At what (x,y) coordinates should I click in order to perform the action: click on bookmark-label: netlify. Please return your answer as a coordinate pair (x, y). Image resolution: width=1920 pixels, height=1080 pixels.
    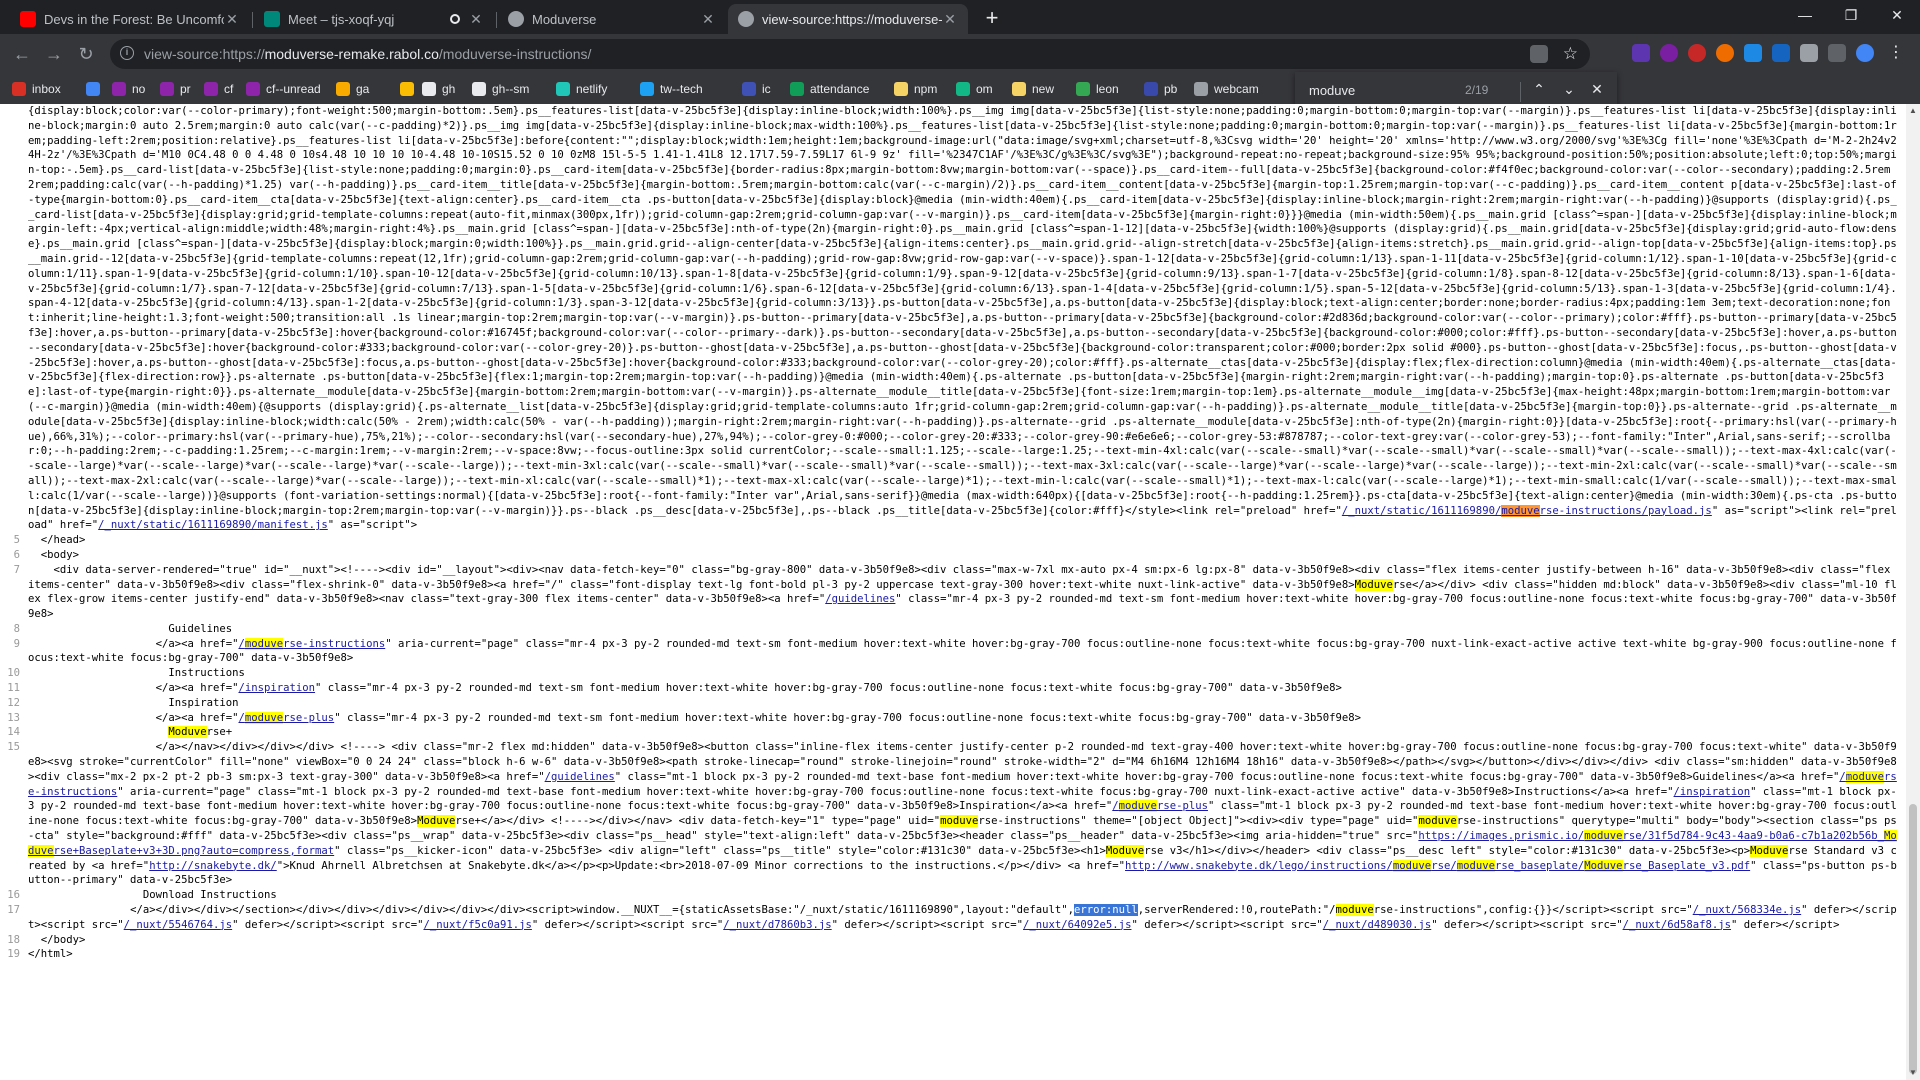
    Looking at the image, I should click on (592, 89).